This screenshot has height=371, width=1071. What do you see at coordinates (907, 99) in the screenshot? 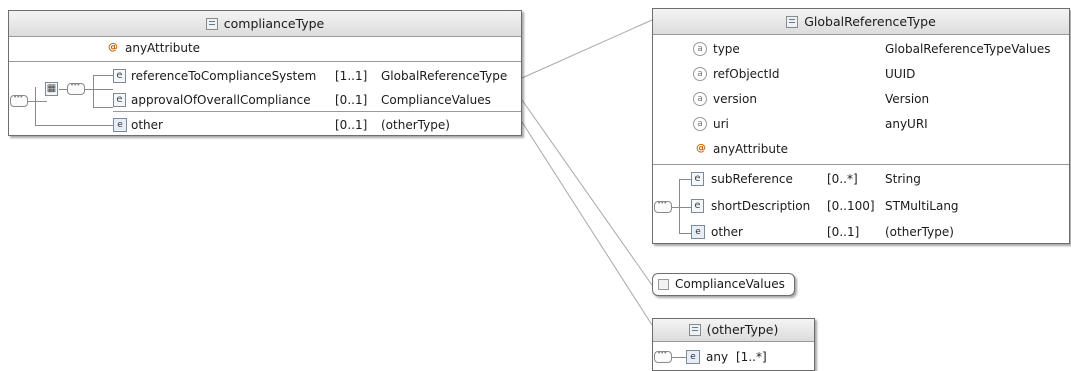
I see `attribute-type: Version` at bounding box center [907, 99].